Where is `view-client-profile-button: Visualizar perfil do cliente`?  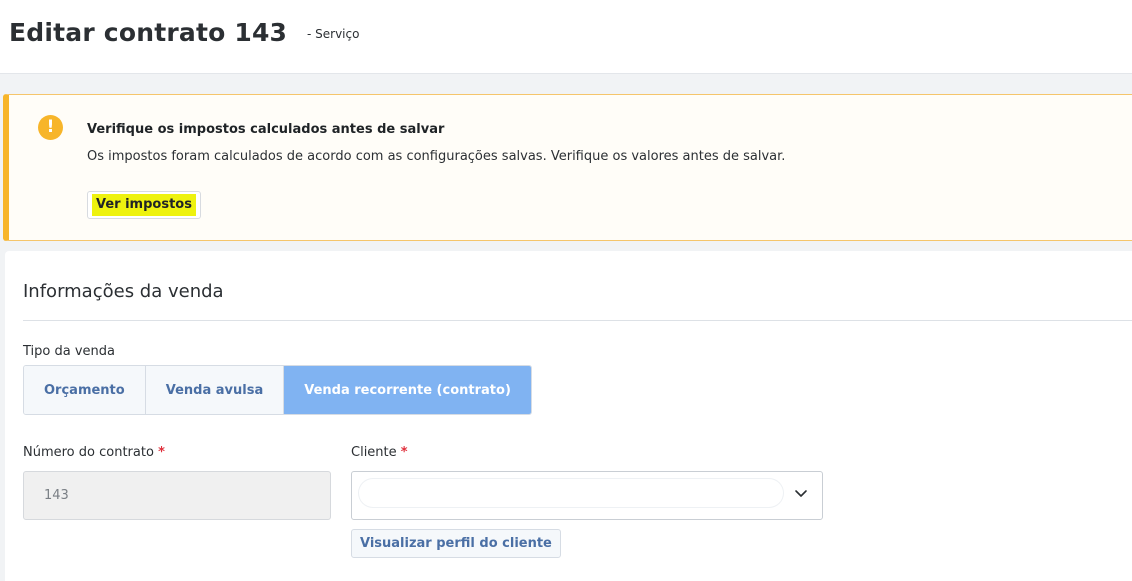
view-client-profile-button: Visualizar perfil do cliente is located at coordinates (456, 543).